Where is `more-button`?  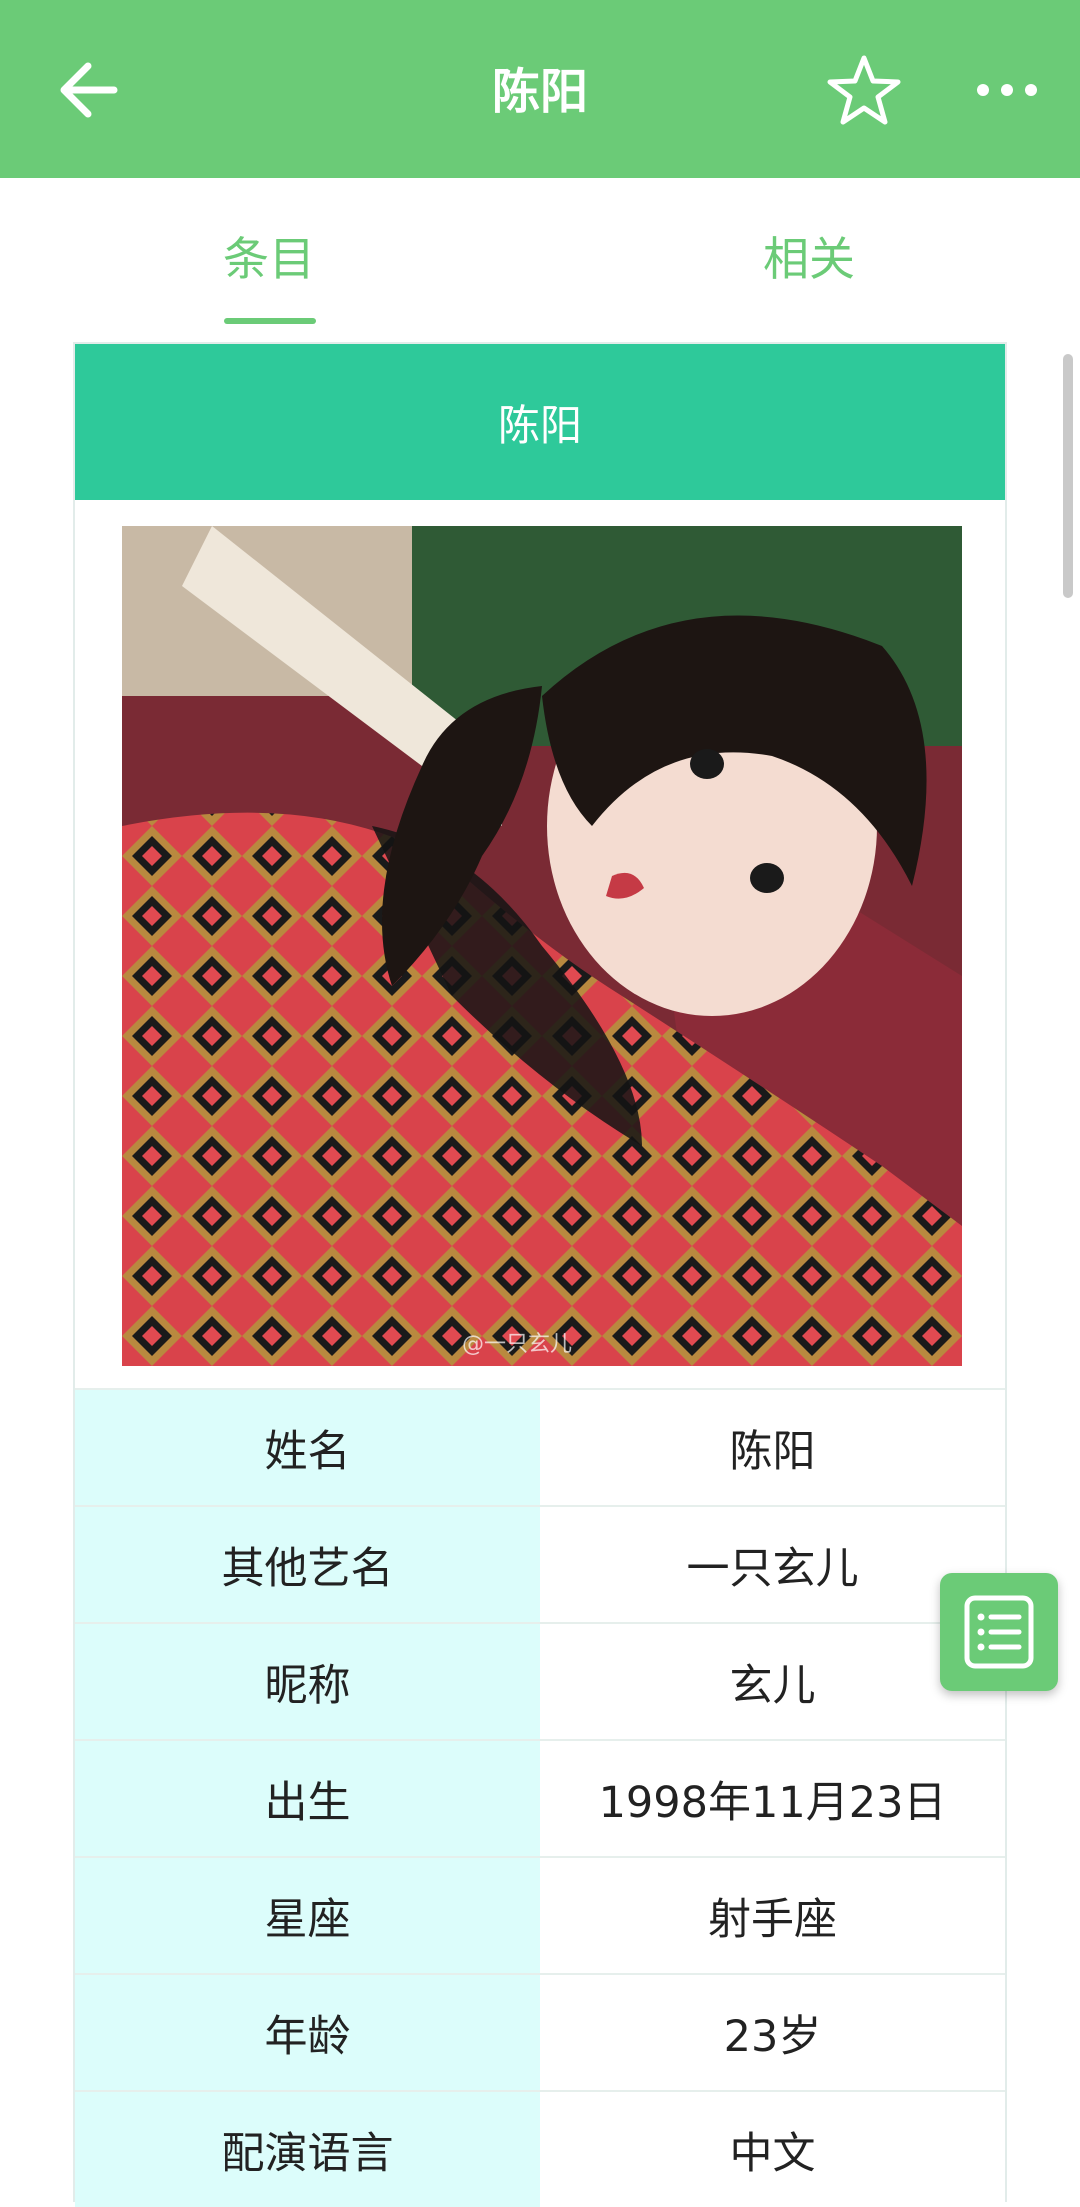 more-button is located at coordinates (1007, 90).